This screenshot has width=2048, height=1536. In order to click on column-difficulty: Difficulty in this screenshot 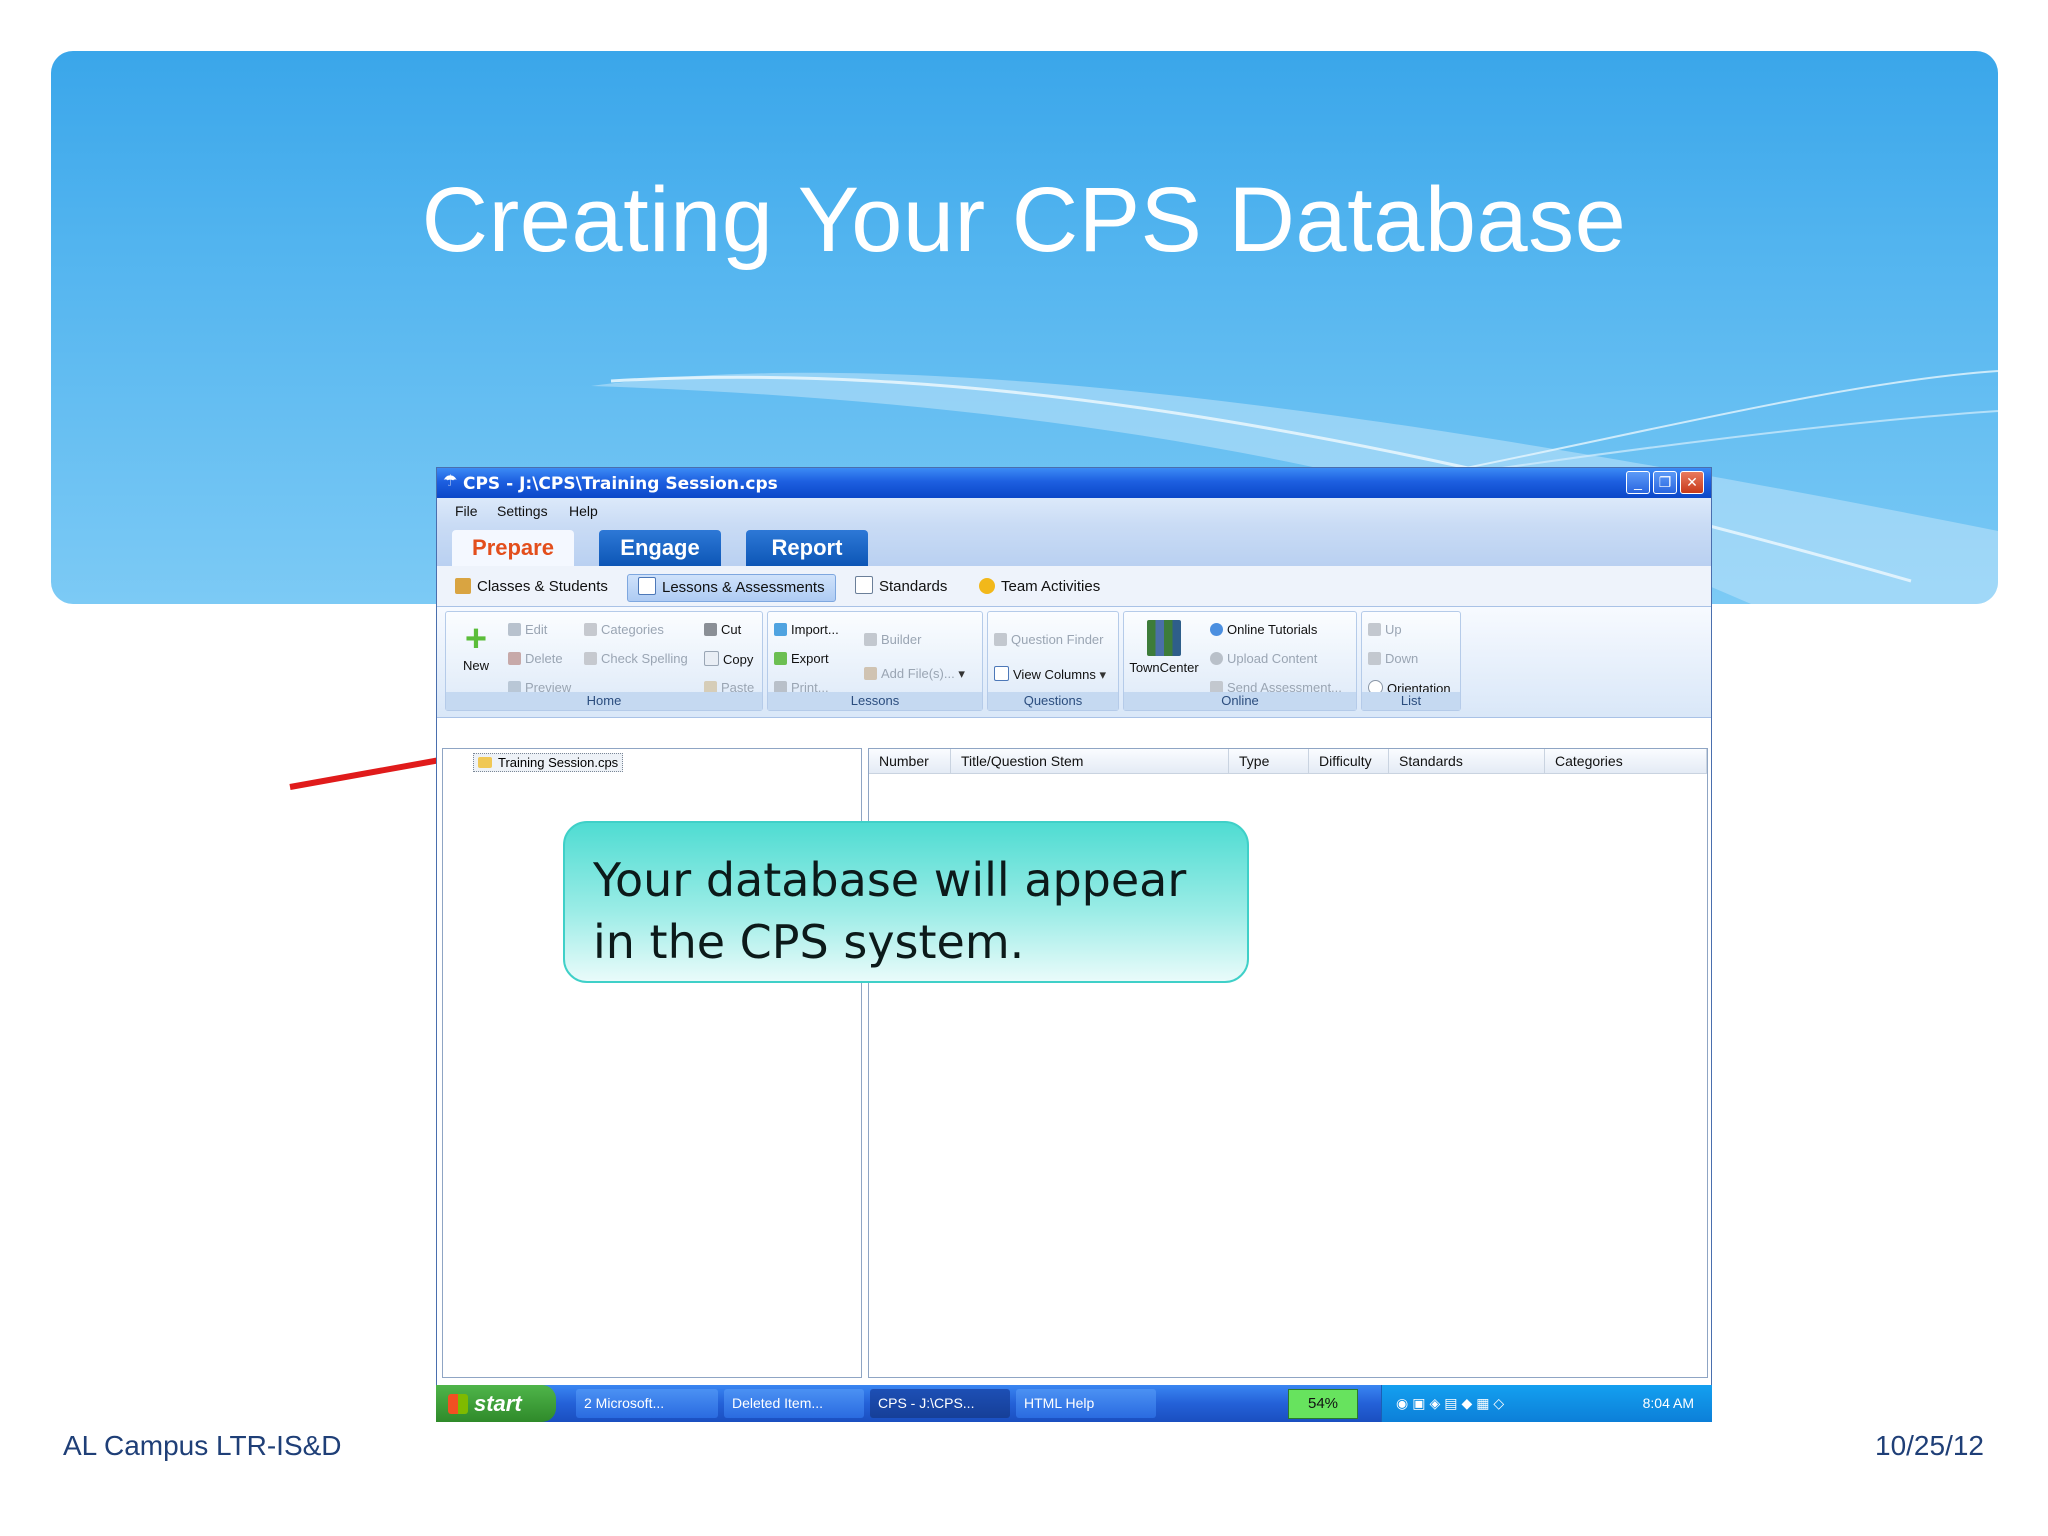, I will do `click(1349, 761)`.